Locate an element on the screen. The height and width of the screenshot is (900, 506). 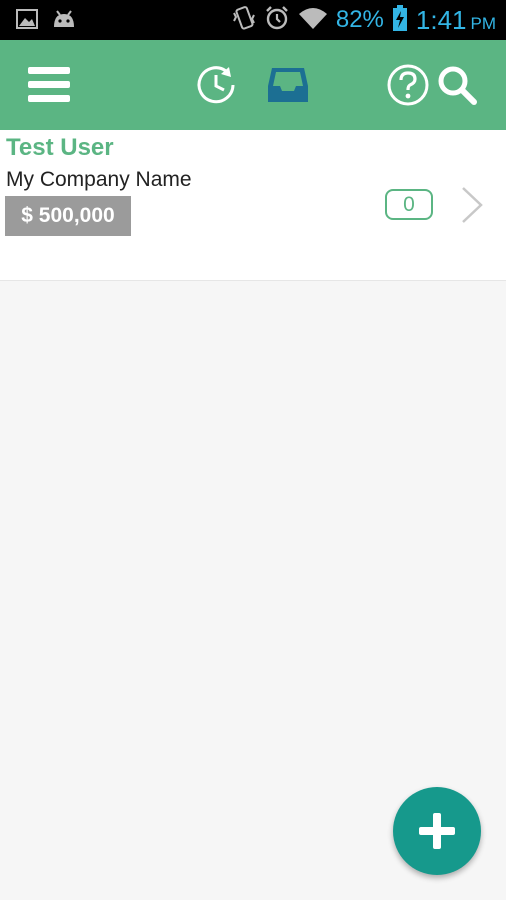
alarm-icon is located at coordinates (277, 20).